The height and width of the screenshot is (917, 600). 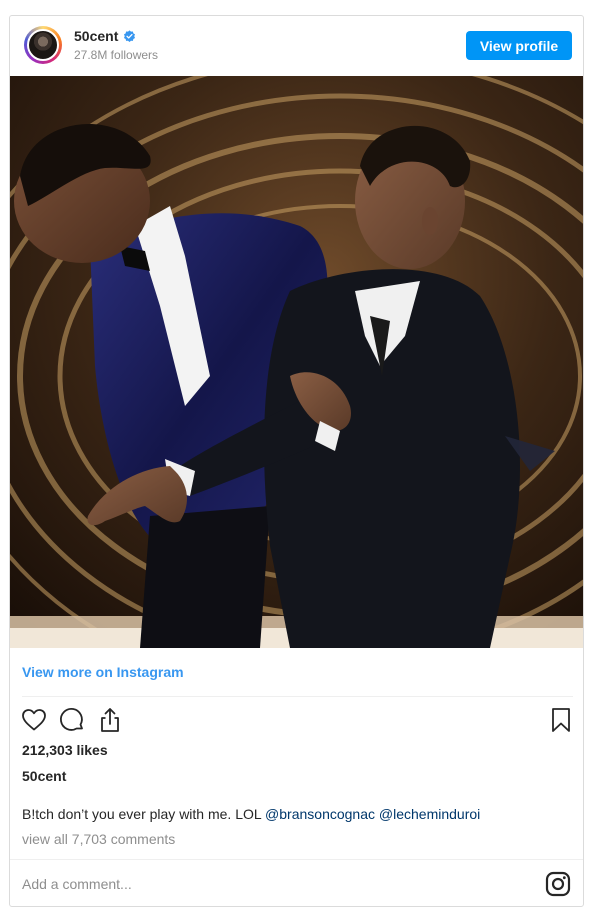 I want to click on post-header: 50cent 27.8M followers View profile, so click(x=296, y=46).